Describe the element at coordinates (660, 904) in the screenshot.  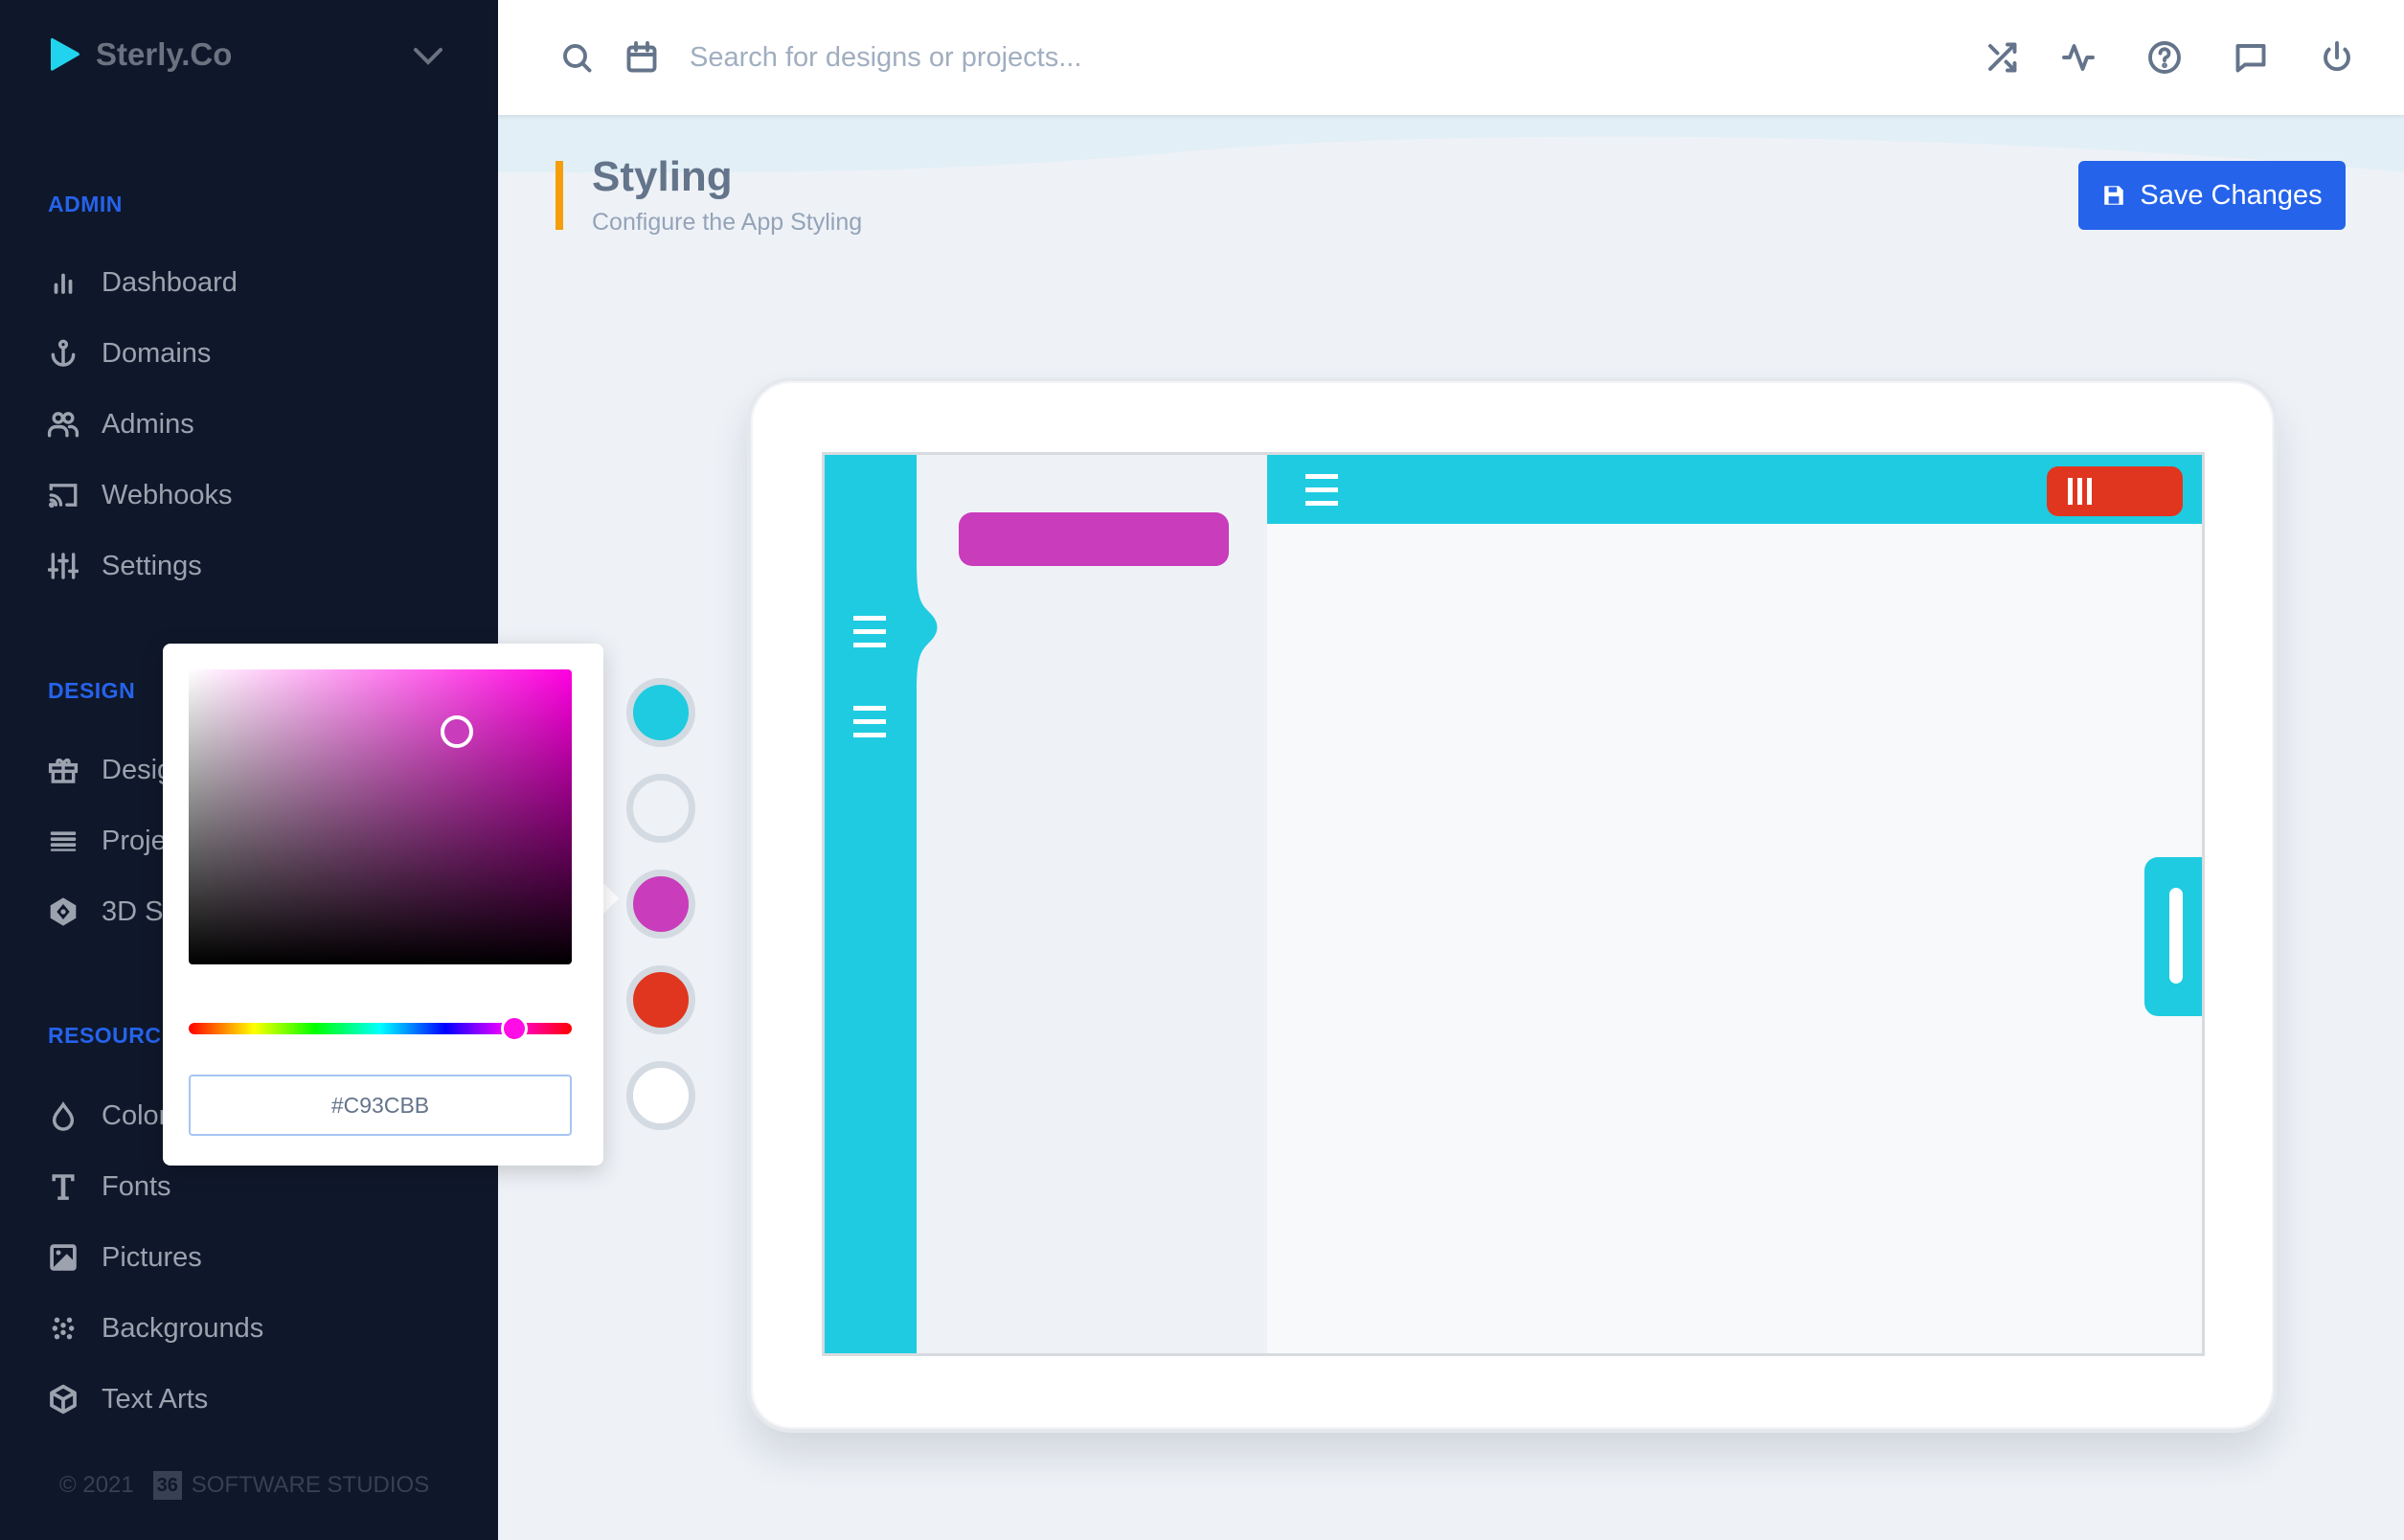
I see `swatch-accent` at that location.